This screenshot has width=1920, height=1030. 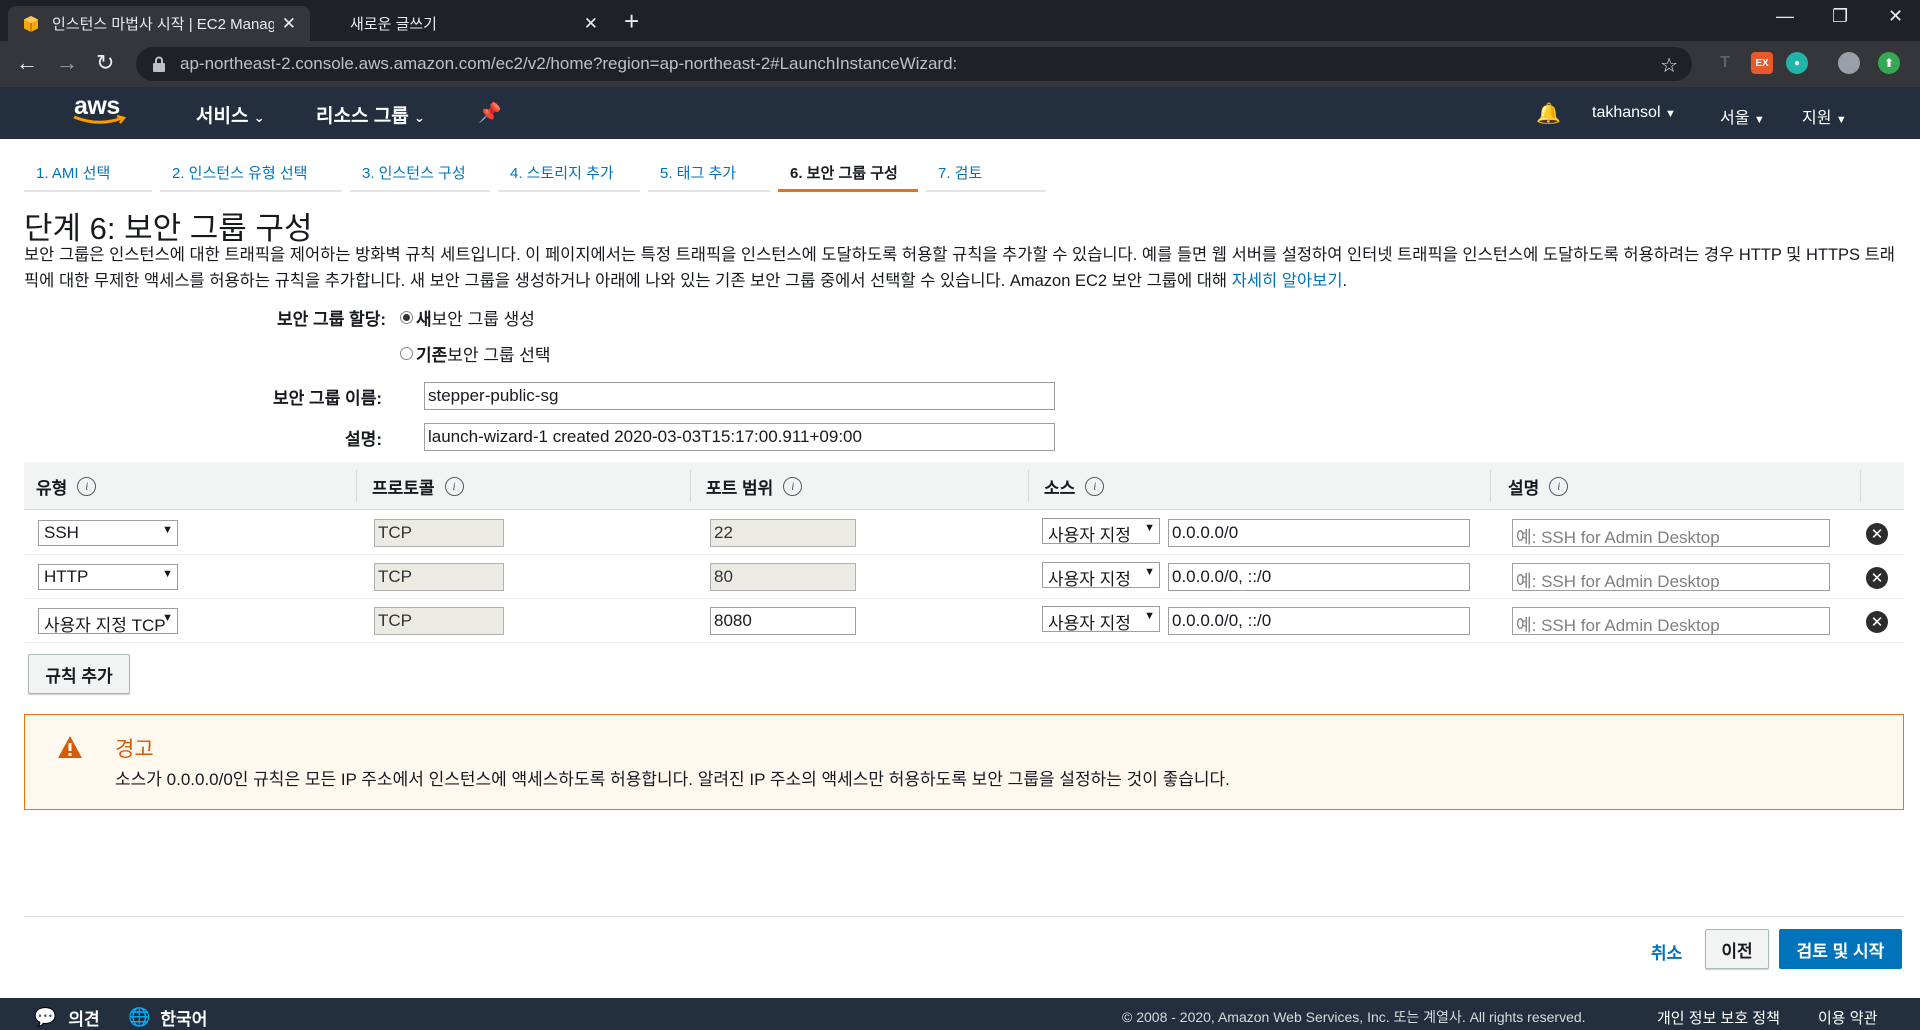 I want to click on support-menu: 지원 ▼, so click(x=1824, y=116).